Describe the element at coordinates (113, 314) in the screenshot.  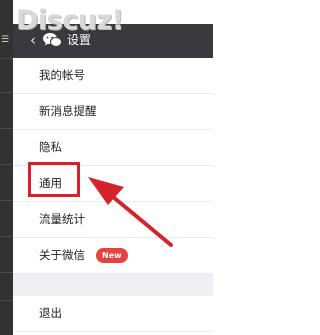
I see `logout-button: 退出` at that location.